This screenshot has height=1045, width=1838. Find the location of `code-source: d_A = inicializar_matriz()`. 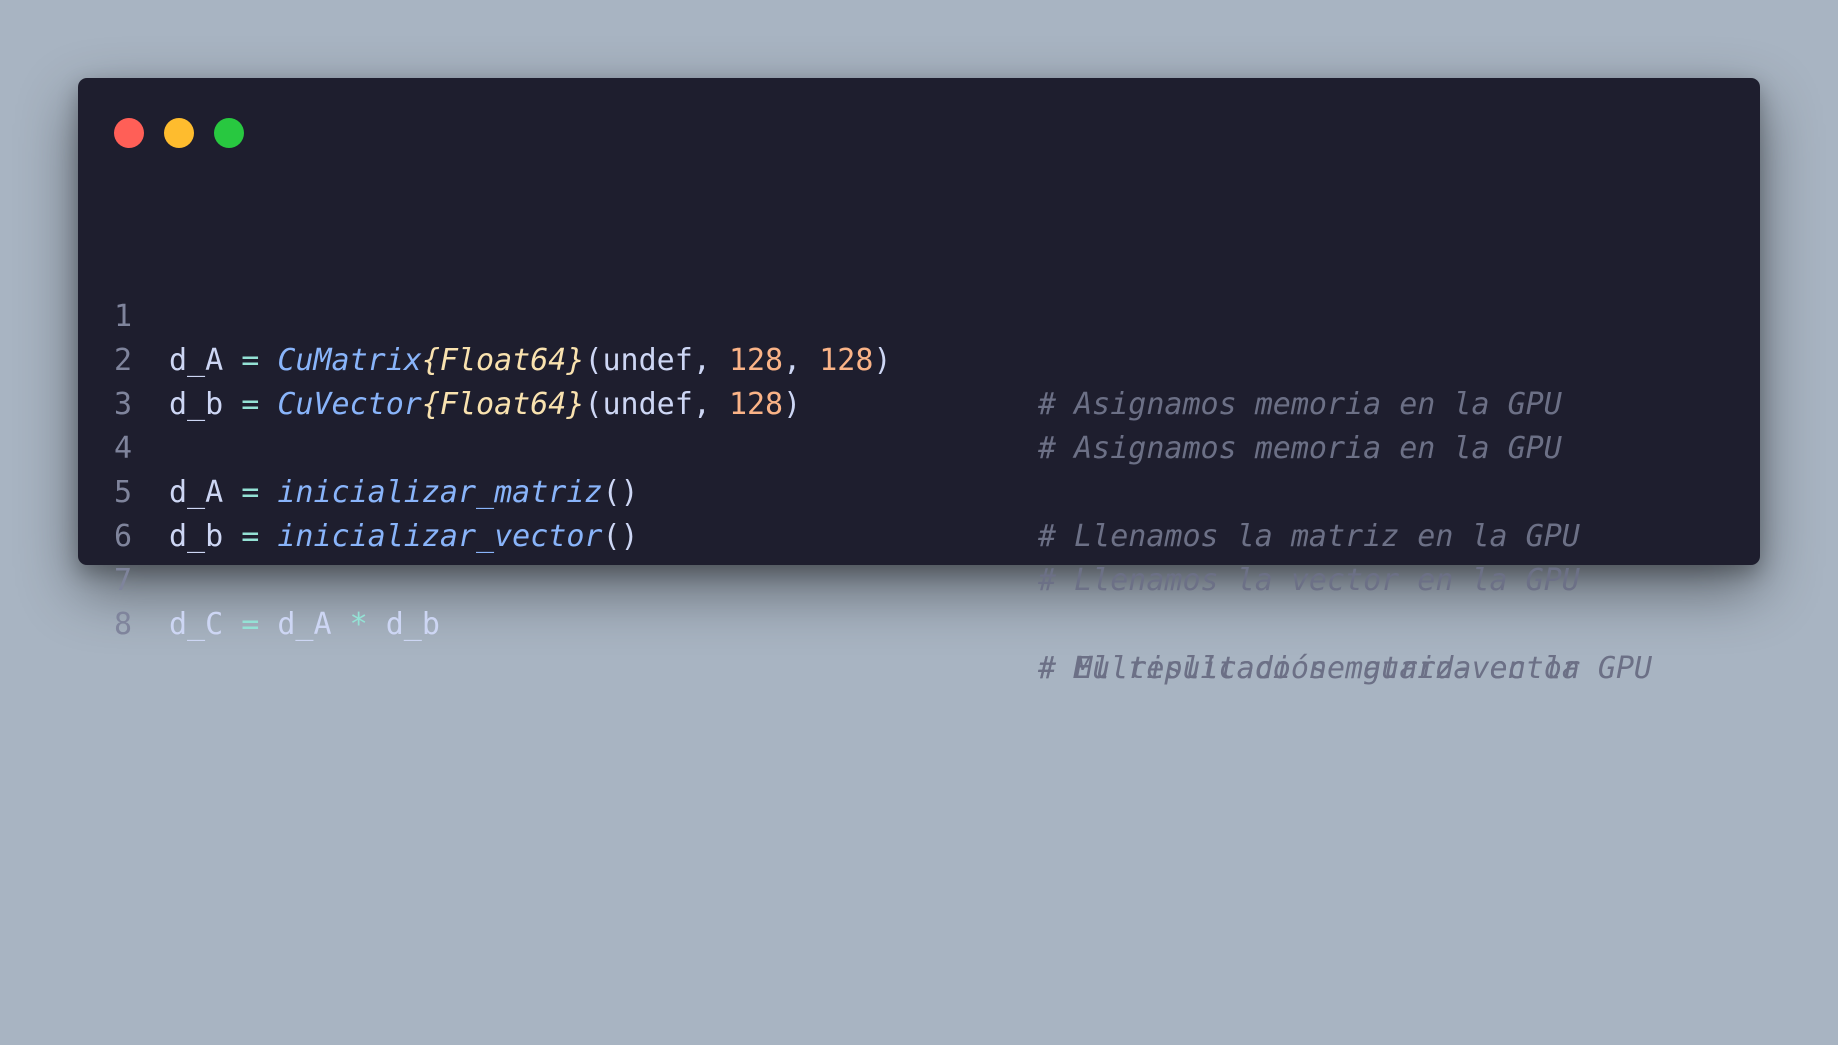

code-source: d_A = inicializar_matriz() is located at coordinates (404, 493).